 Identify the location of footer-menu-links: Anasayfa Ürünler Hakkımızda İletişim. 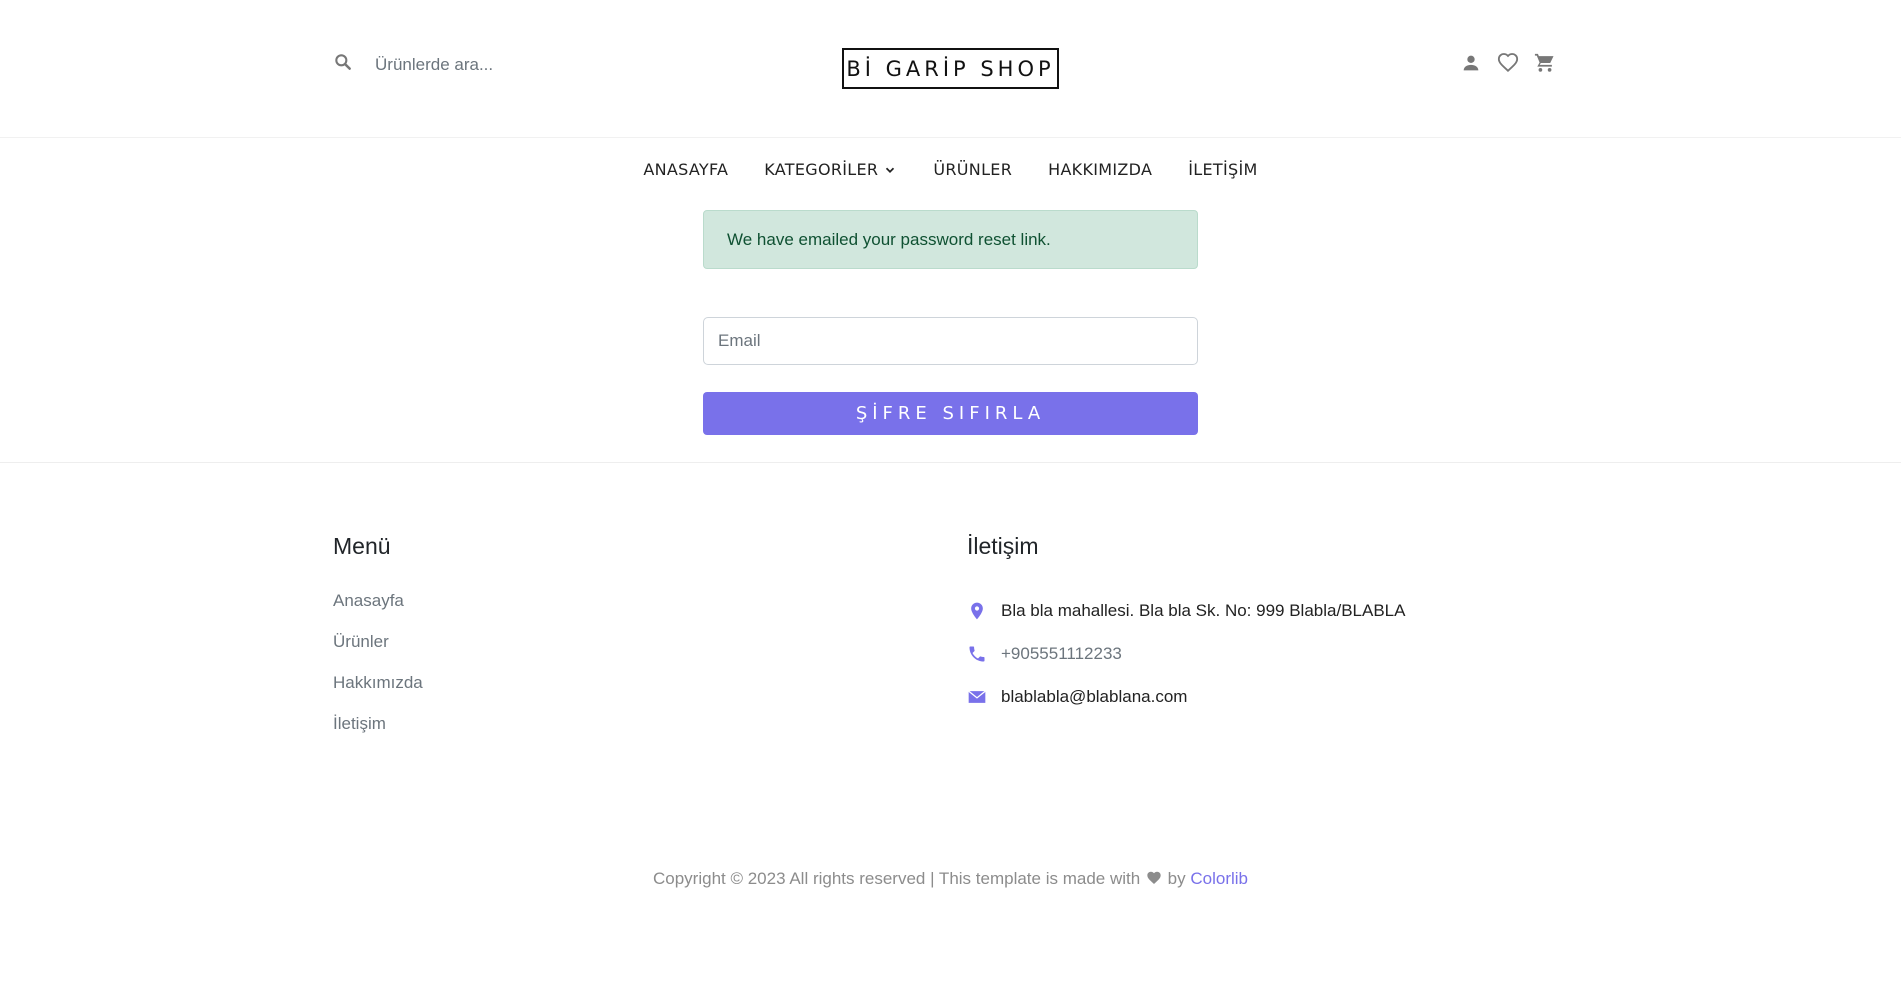
(378, 673).